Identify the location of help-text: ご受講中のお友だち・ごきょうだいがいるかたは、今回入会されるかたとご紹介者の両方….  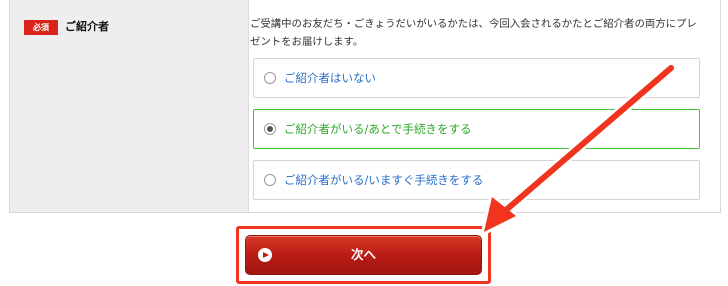
(473, 33).